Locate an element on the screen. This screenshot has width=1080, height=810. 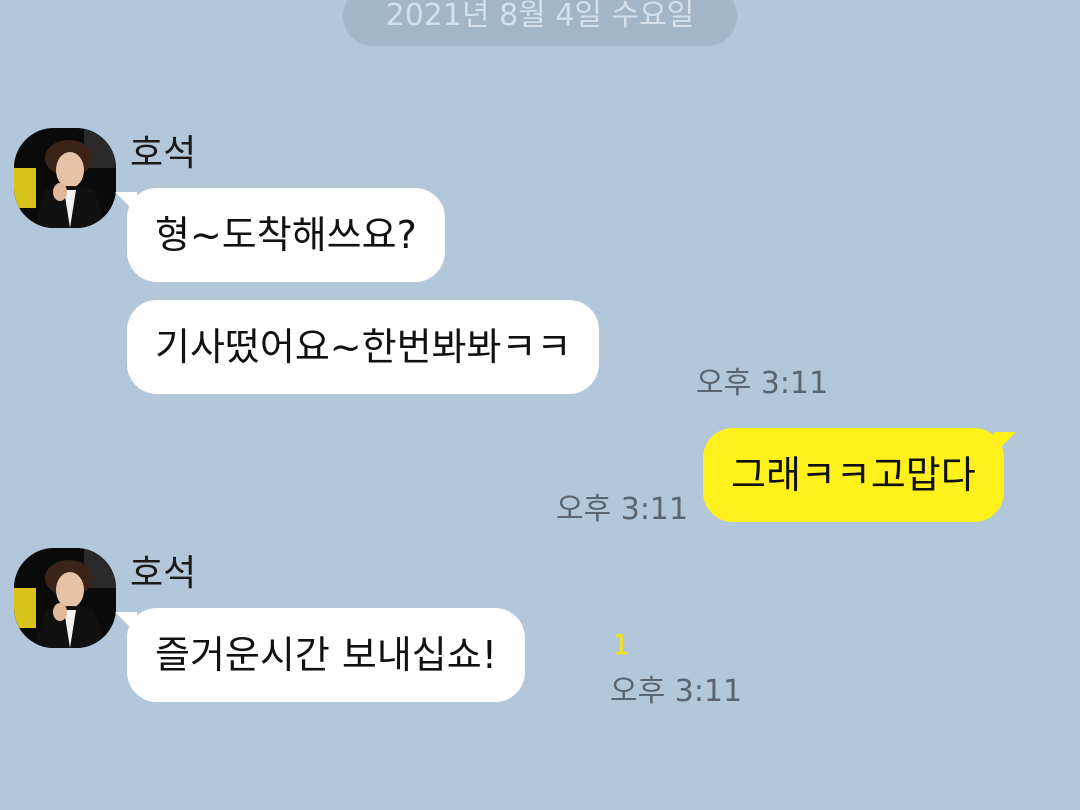
outgoing-message-bubble: 그래ㅋㅋ고맙다 is located at coordinates (859, 475).